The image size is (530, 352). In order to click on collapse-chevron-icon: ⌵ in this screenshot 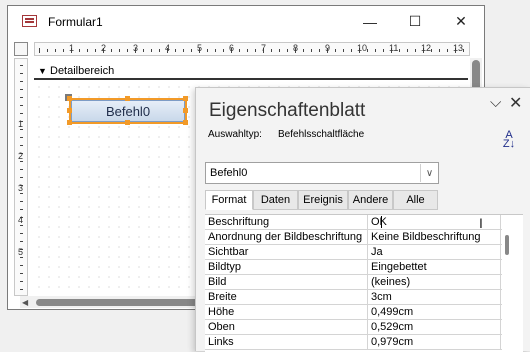, I will do `click(495, 102)`.